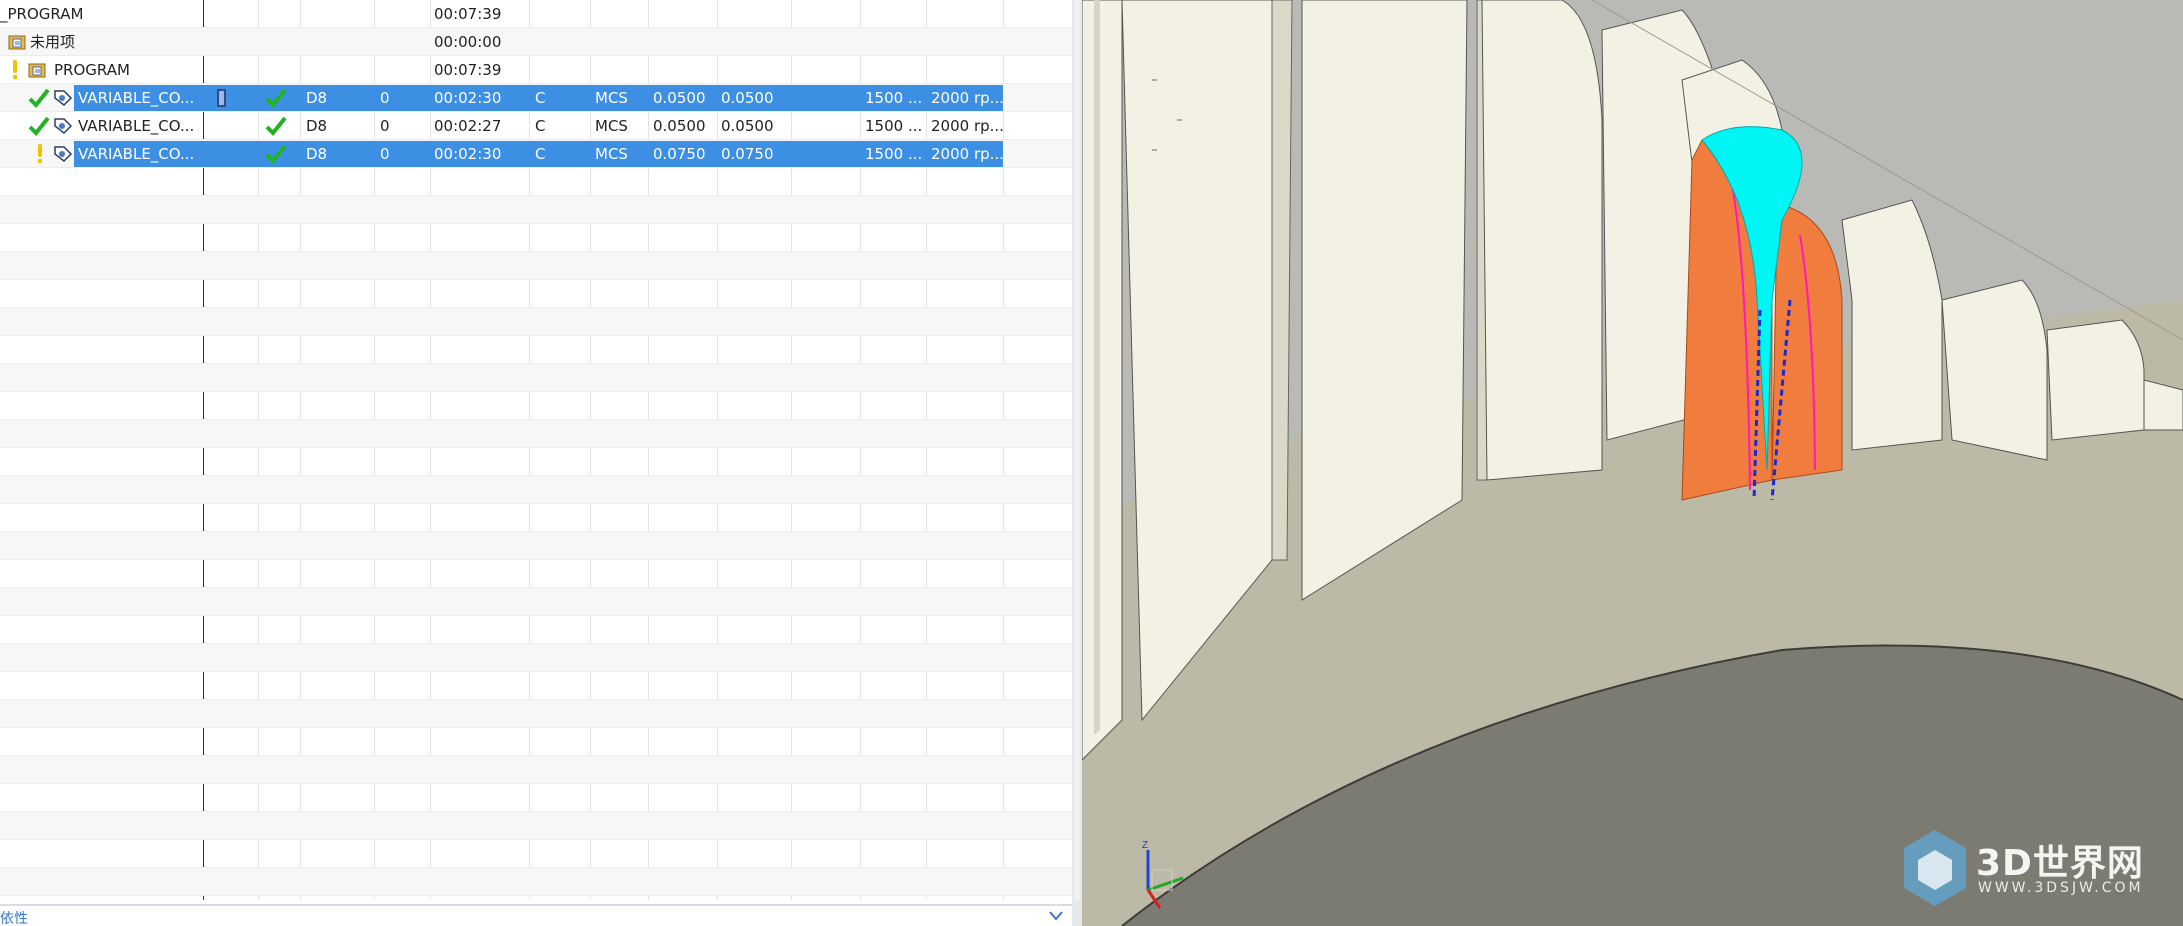 The width and height of the screenshot is (2183, 926). I want to click on vertical-scrollbar, so click(1077, 450).